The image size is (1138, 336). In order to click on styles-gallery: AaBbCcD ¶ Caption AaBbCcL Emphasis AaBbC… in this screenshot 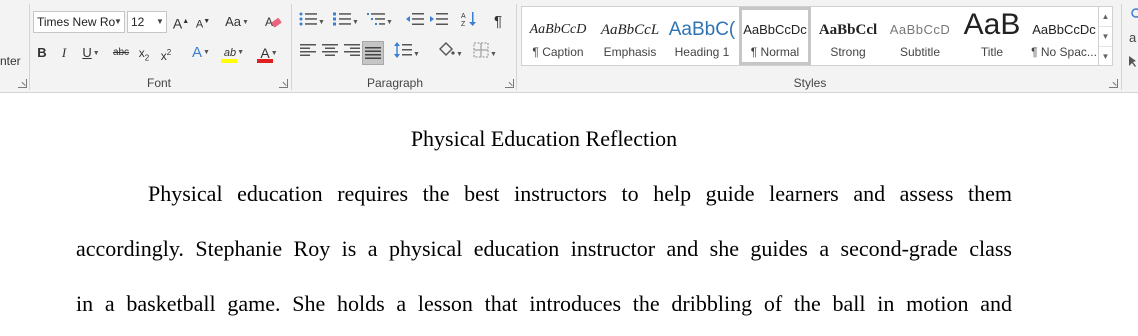, I will do `click(810, 36)`.